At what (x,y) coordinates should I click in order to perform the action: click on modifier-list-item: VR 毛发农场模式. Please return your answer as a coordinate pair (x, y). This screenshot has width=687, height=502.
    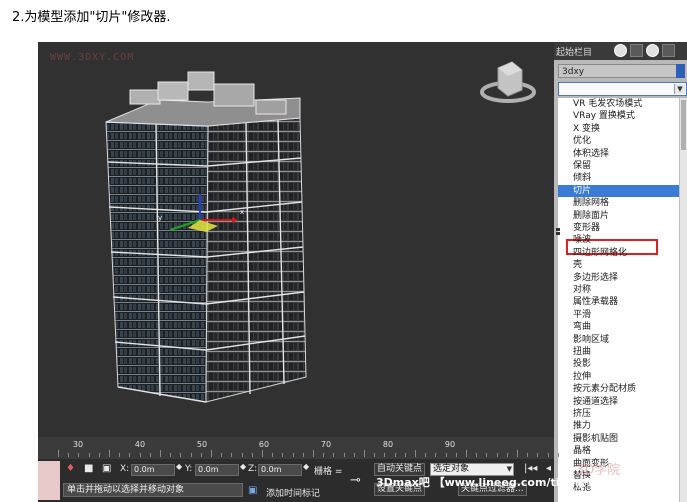
    Looking at the image, I should click on (618, 104).